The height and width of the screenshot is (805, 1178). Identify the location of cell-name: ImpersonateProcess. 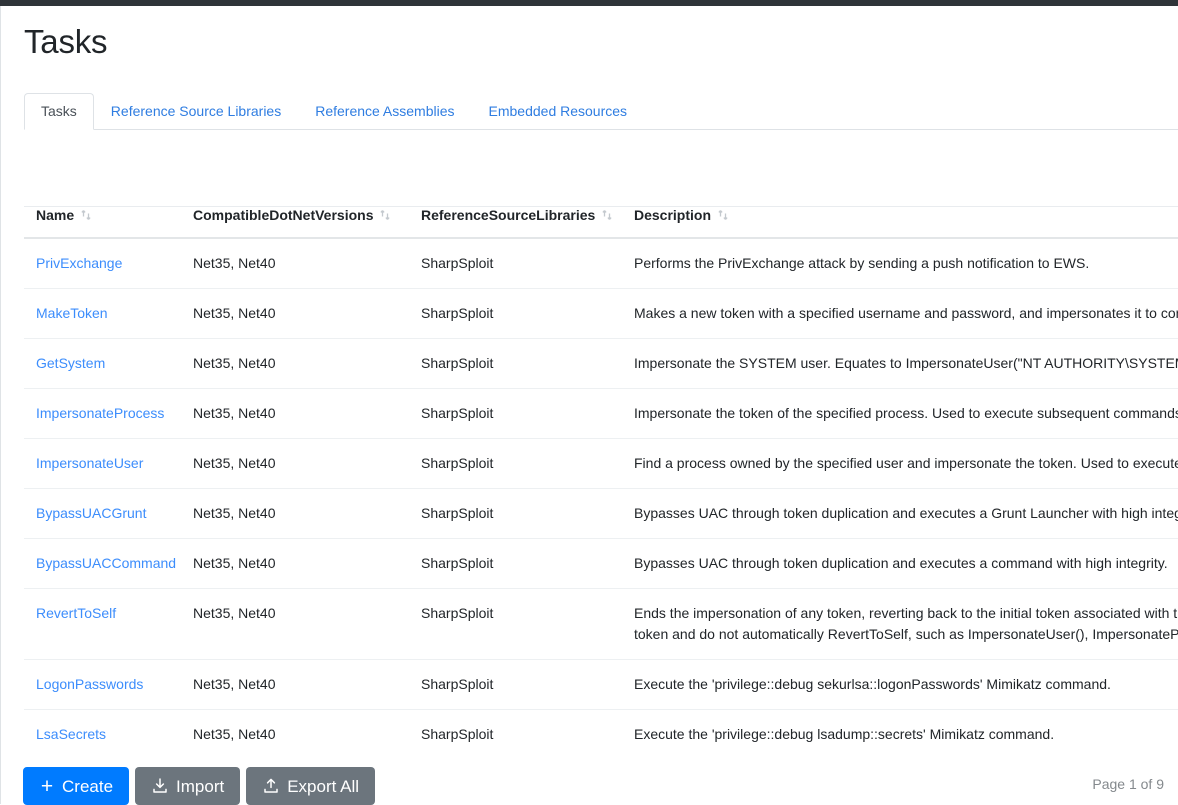
(102, 413).